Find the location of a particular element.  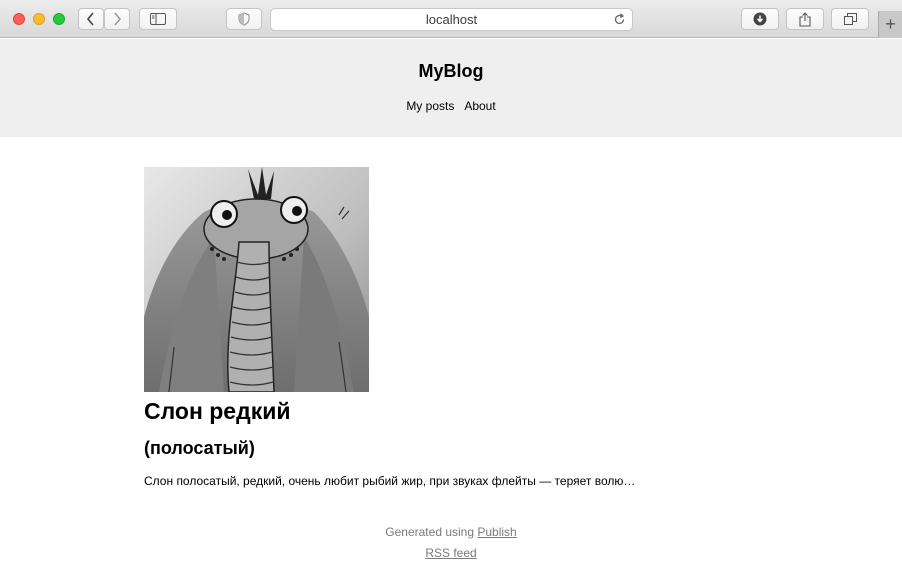

address-bar: localhost is located at coordinates (451, 19).